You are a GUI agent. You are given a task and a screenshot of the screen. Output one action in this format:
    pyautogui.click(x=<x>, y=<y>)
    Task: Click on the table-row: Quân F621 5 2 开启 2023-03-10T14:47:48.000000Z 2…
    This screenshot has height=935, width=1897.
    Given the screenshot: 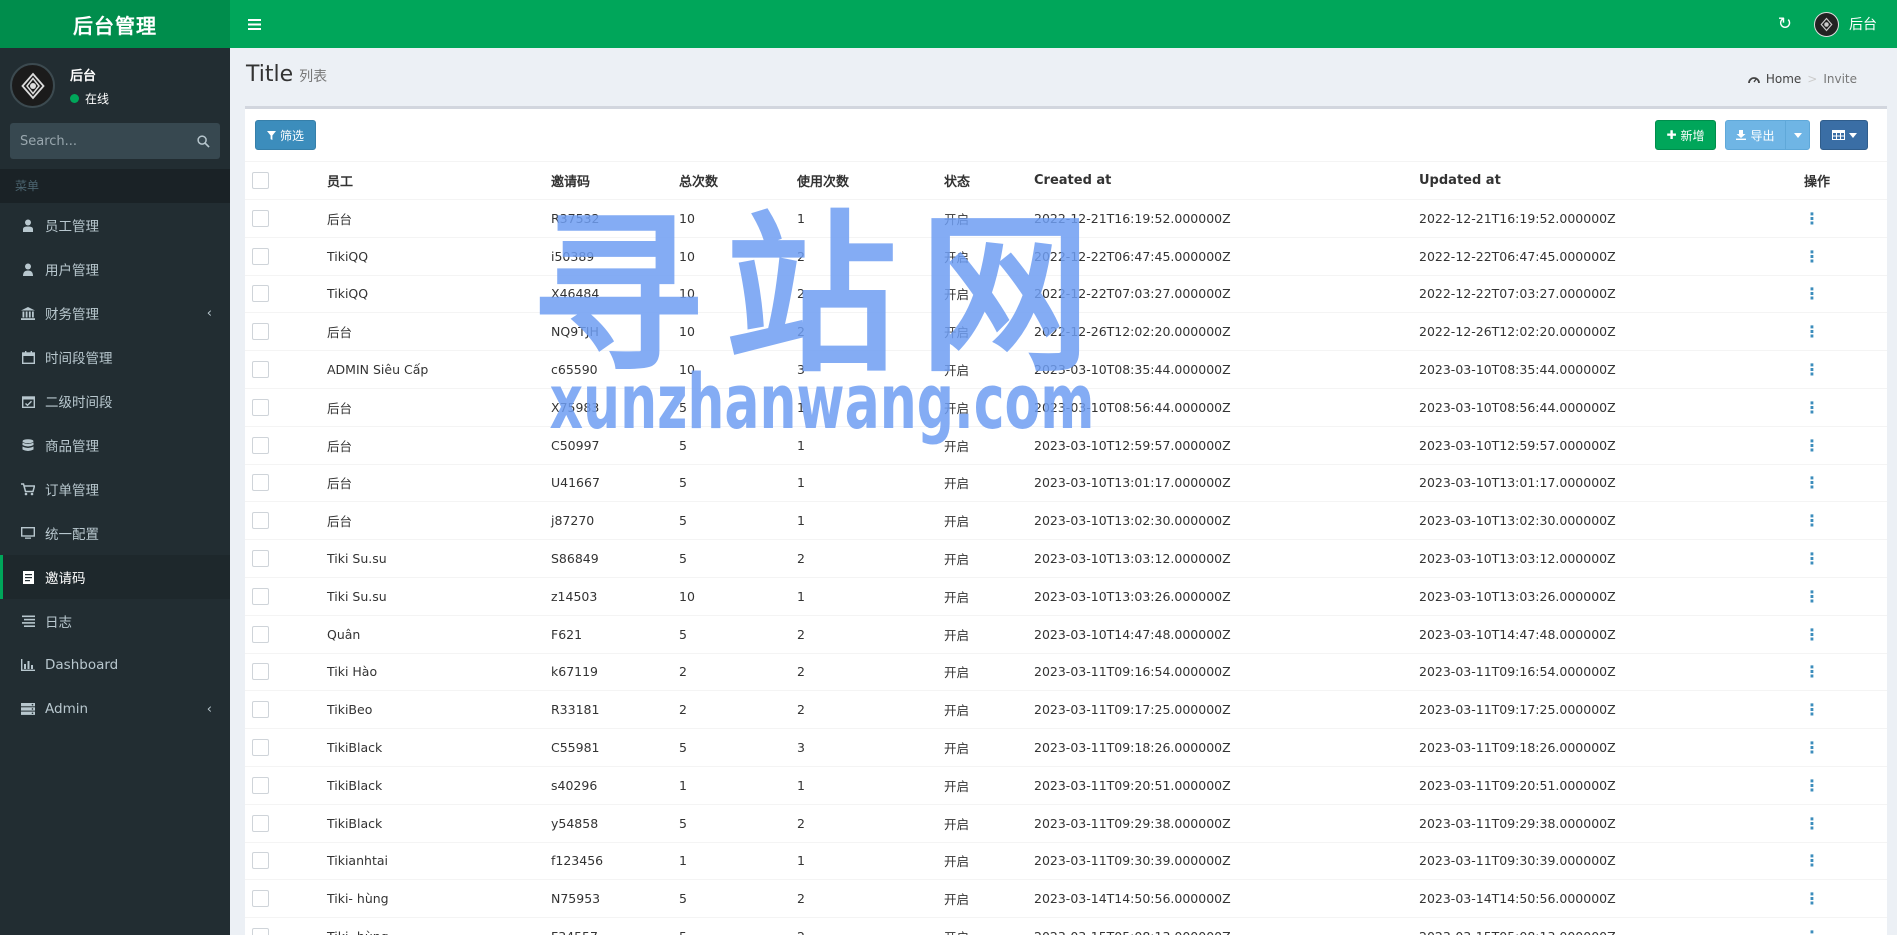 What is the action you would take?
    pyautogui.click(x=1066, y=634)
    